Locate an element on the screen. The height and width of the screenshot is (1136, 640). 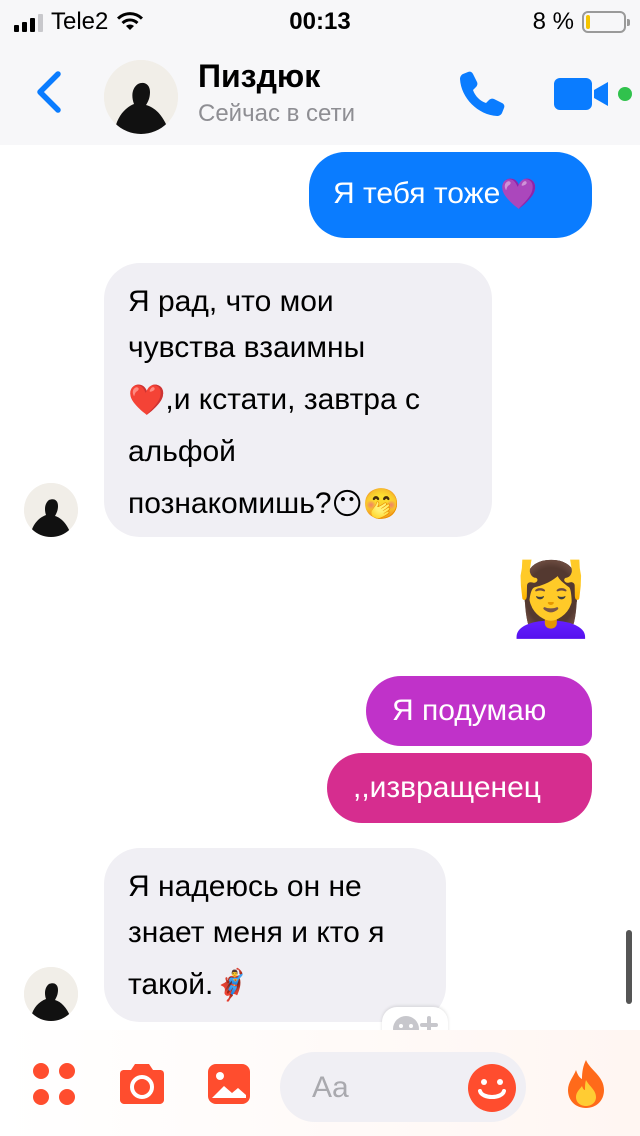
message-line: Я надеюсь он не is located at coordinates (245, 886).